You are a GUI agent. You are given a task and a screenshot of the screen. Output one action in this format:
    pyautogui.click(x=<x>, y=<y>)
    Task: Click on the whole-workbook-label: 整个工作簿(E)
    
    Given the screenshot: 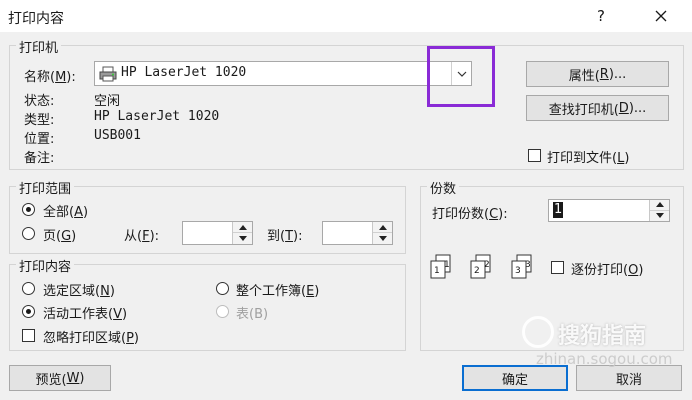 What is the action you would take?
    pyautogui.click(x=277, y=289)
    